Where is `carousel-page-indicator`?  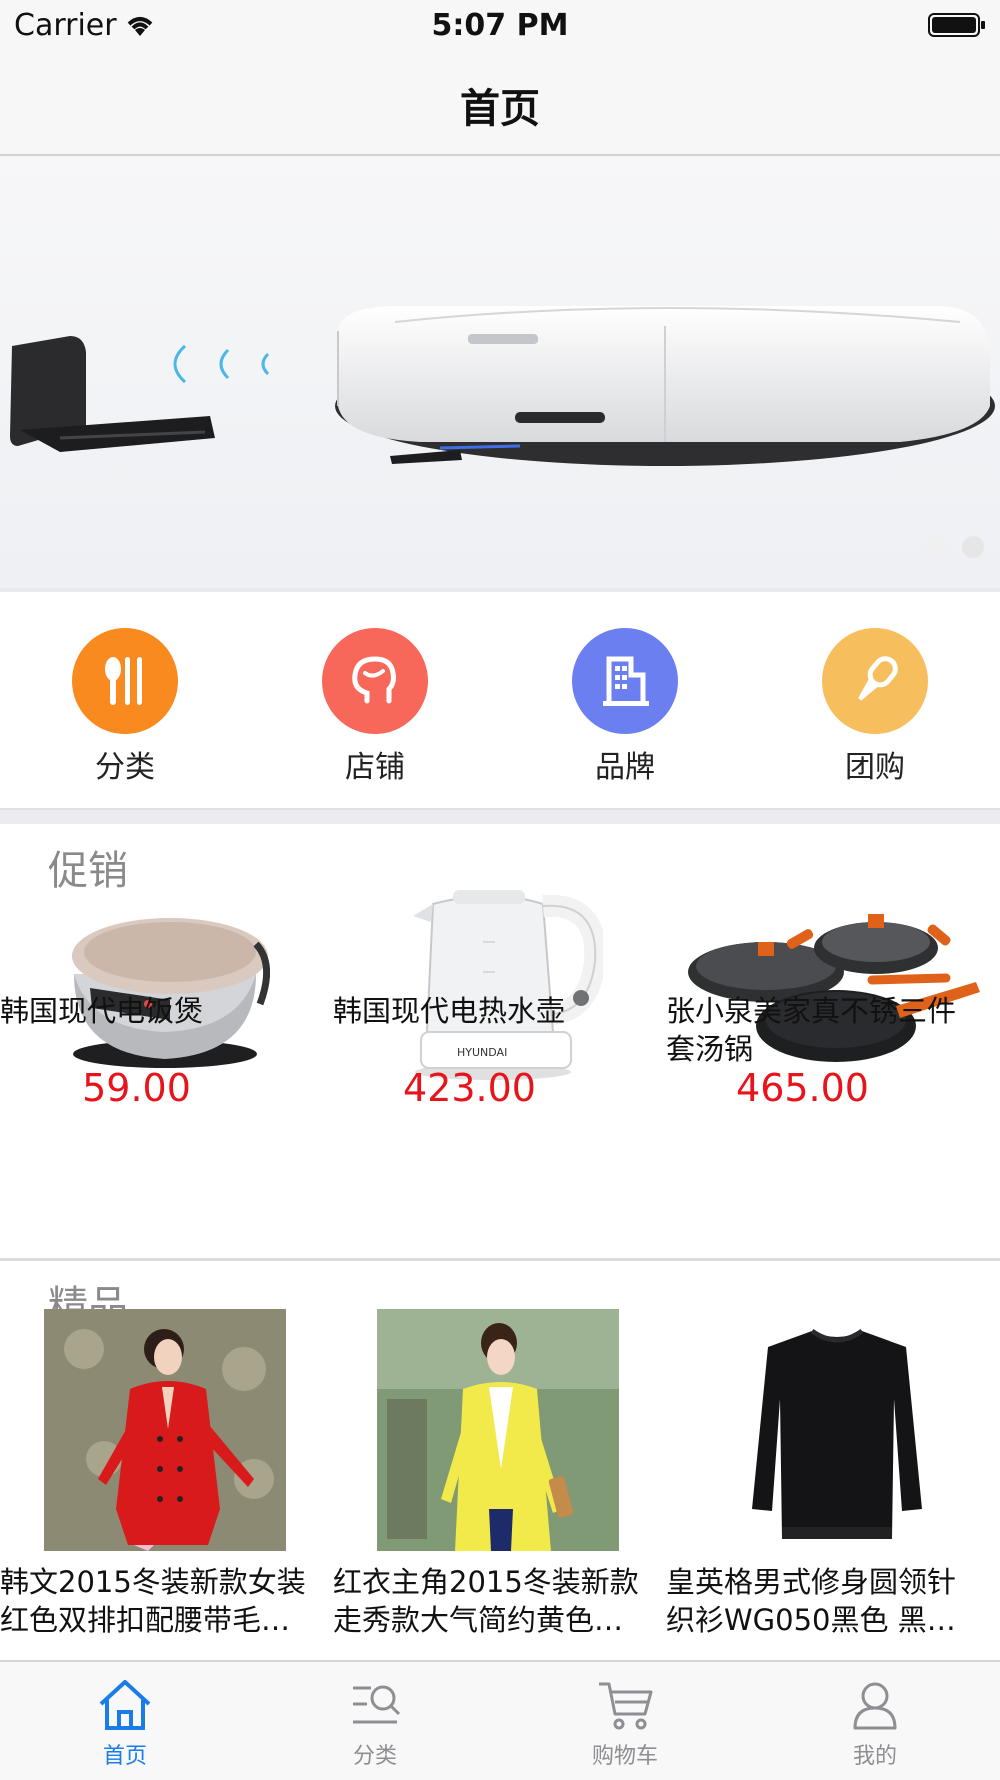 carousel-page-indicator is located at coordinates (949, 549).